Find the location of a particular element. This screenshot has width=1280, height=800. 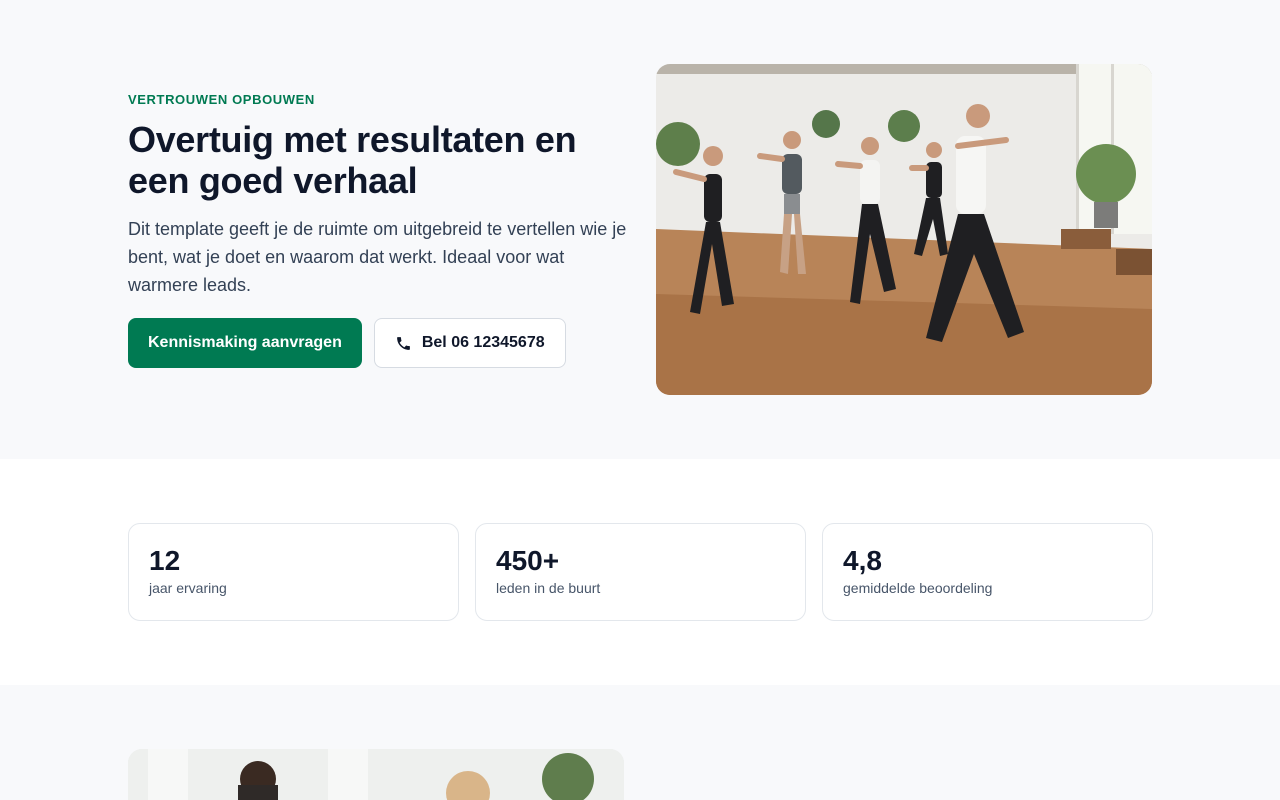

lower-photo is located at coordinates (376, 774).